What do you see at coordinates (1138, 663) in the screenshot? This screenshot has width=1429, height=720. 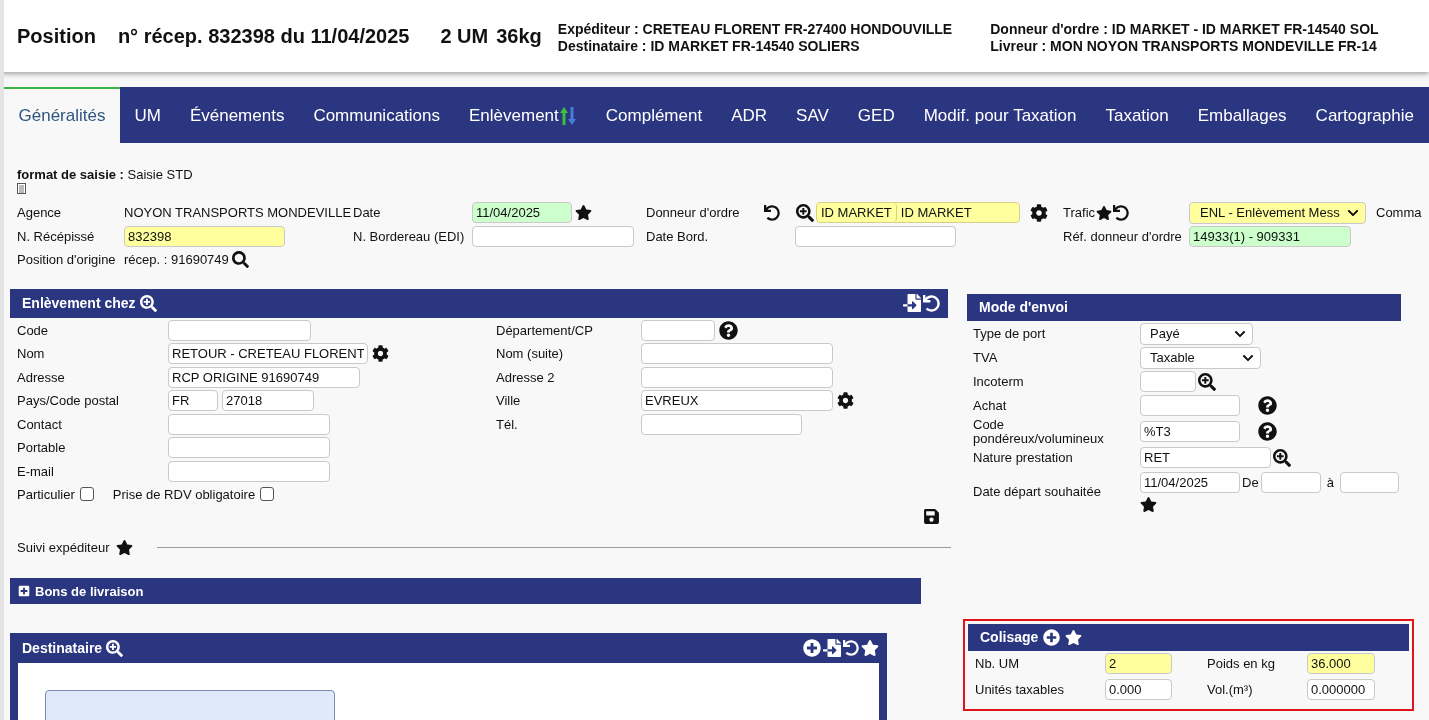 I see `number-field: 2` at bounding box center [1138, 663].